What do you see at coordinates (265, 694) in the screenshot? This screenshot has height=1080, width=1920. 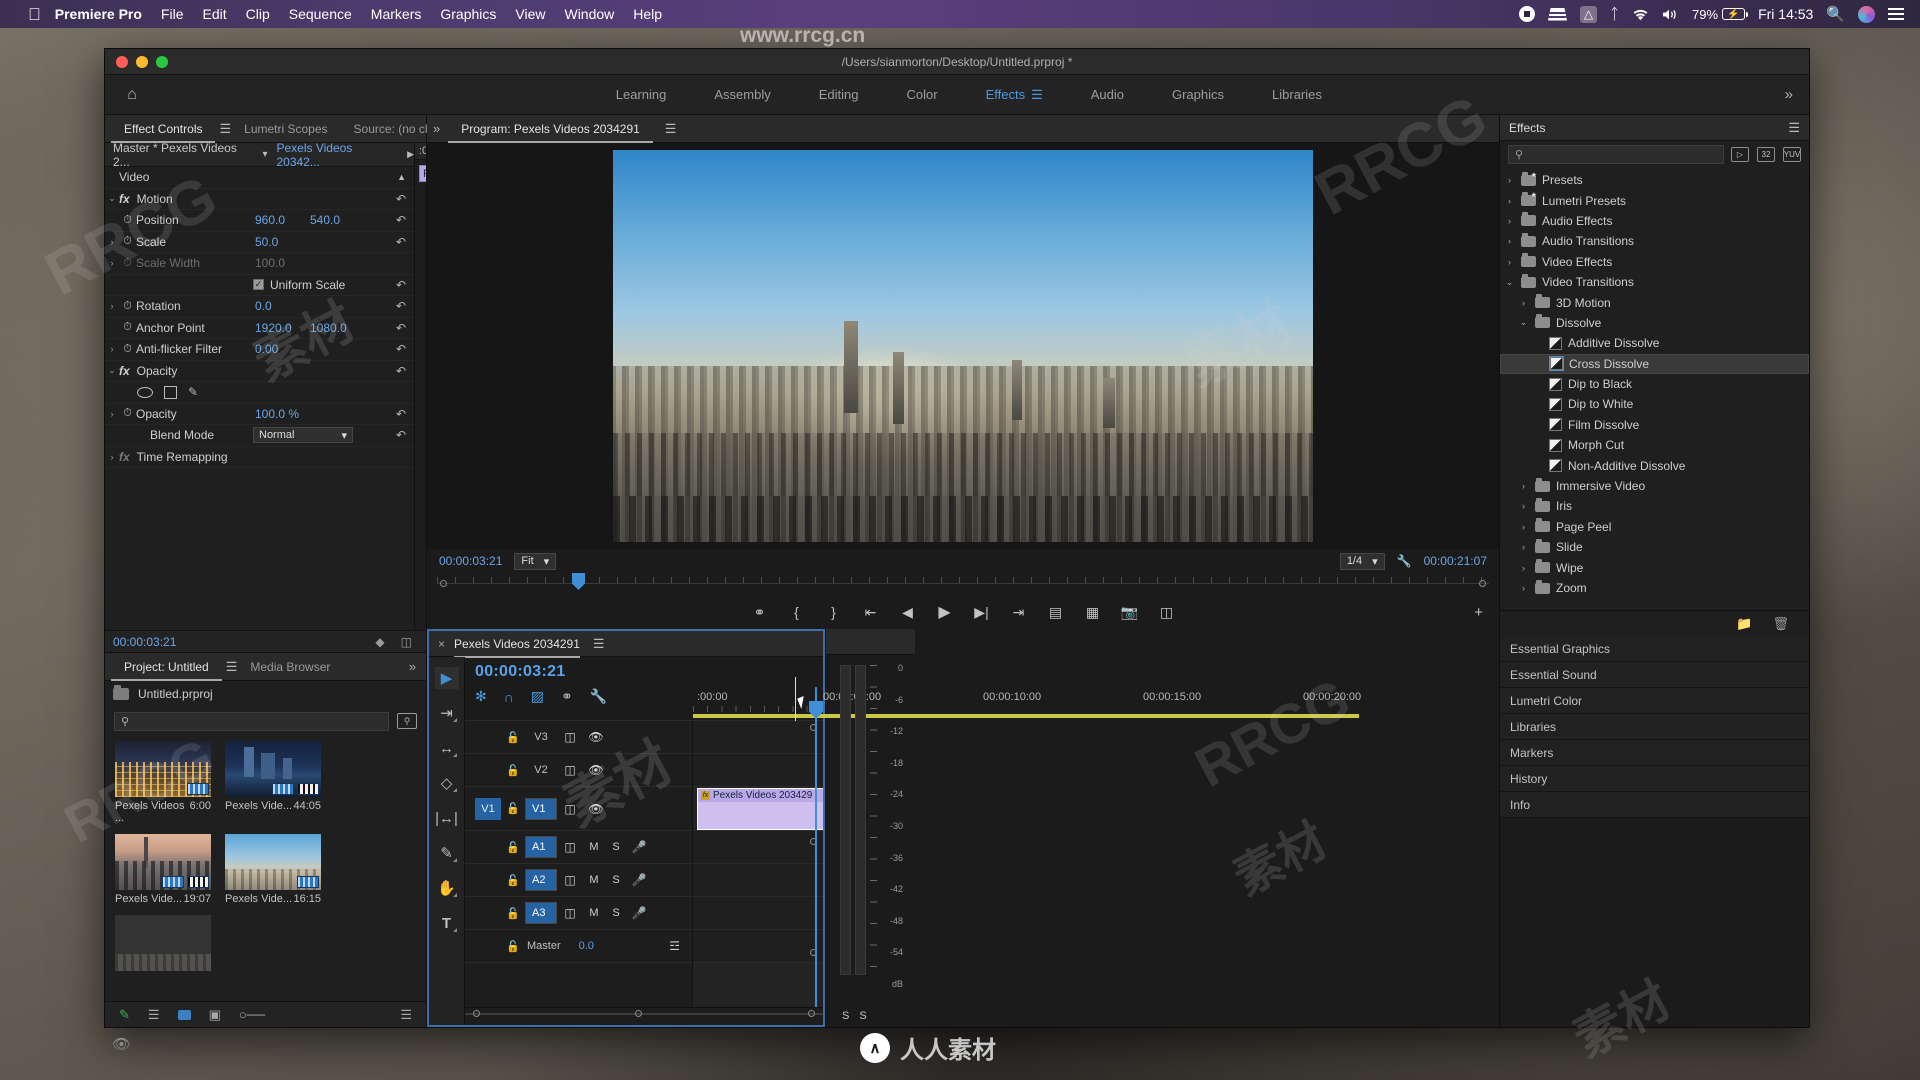 I see `project-file-row: Untitled.prproj` at bounding box center [265, 694].